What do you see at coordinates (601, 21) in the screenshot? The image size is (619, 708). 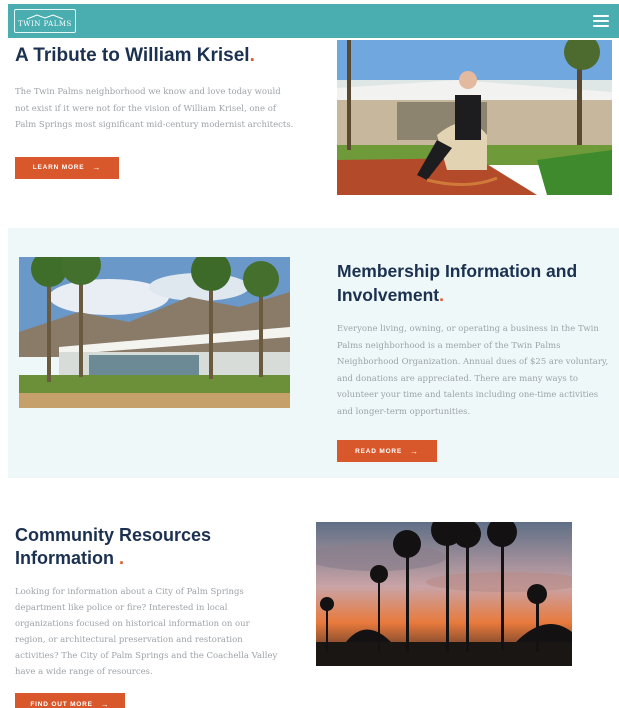 I see `hamburger-menu-icon` at bounding box center [601, 21].